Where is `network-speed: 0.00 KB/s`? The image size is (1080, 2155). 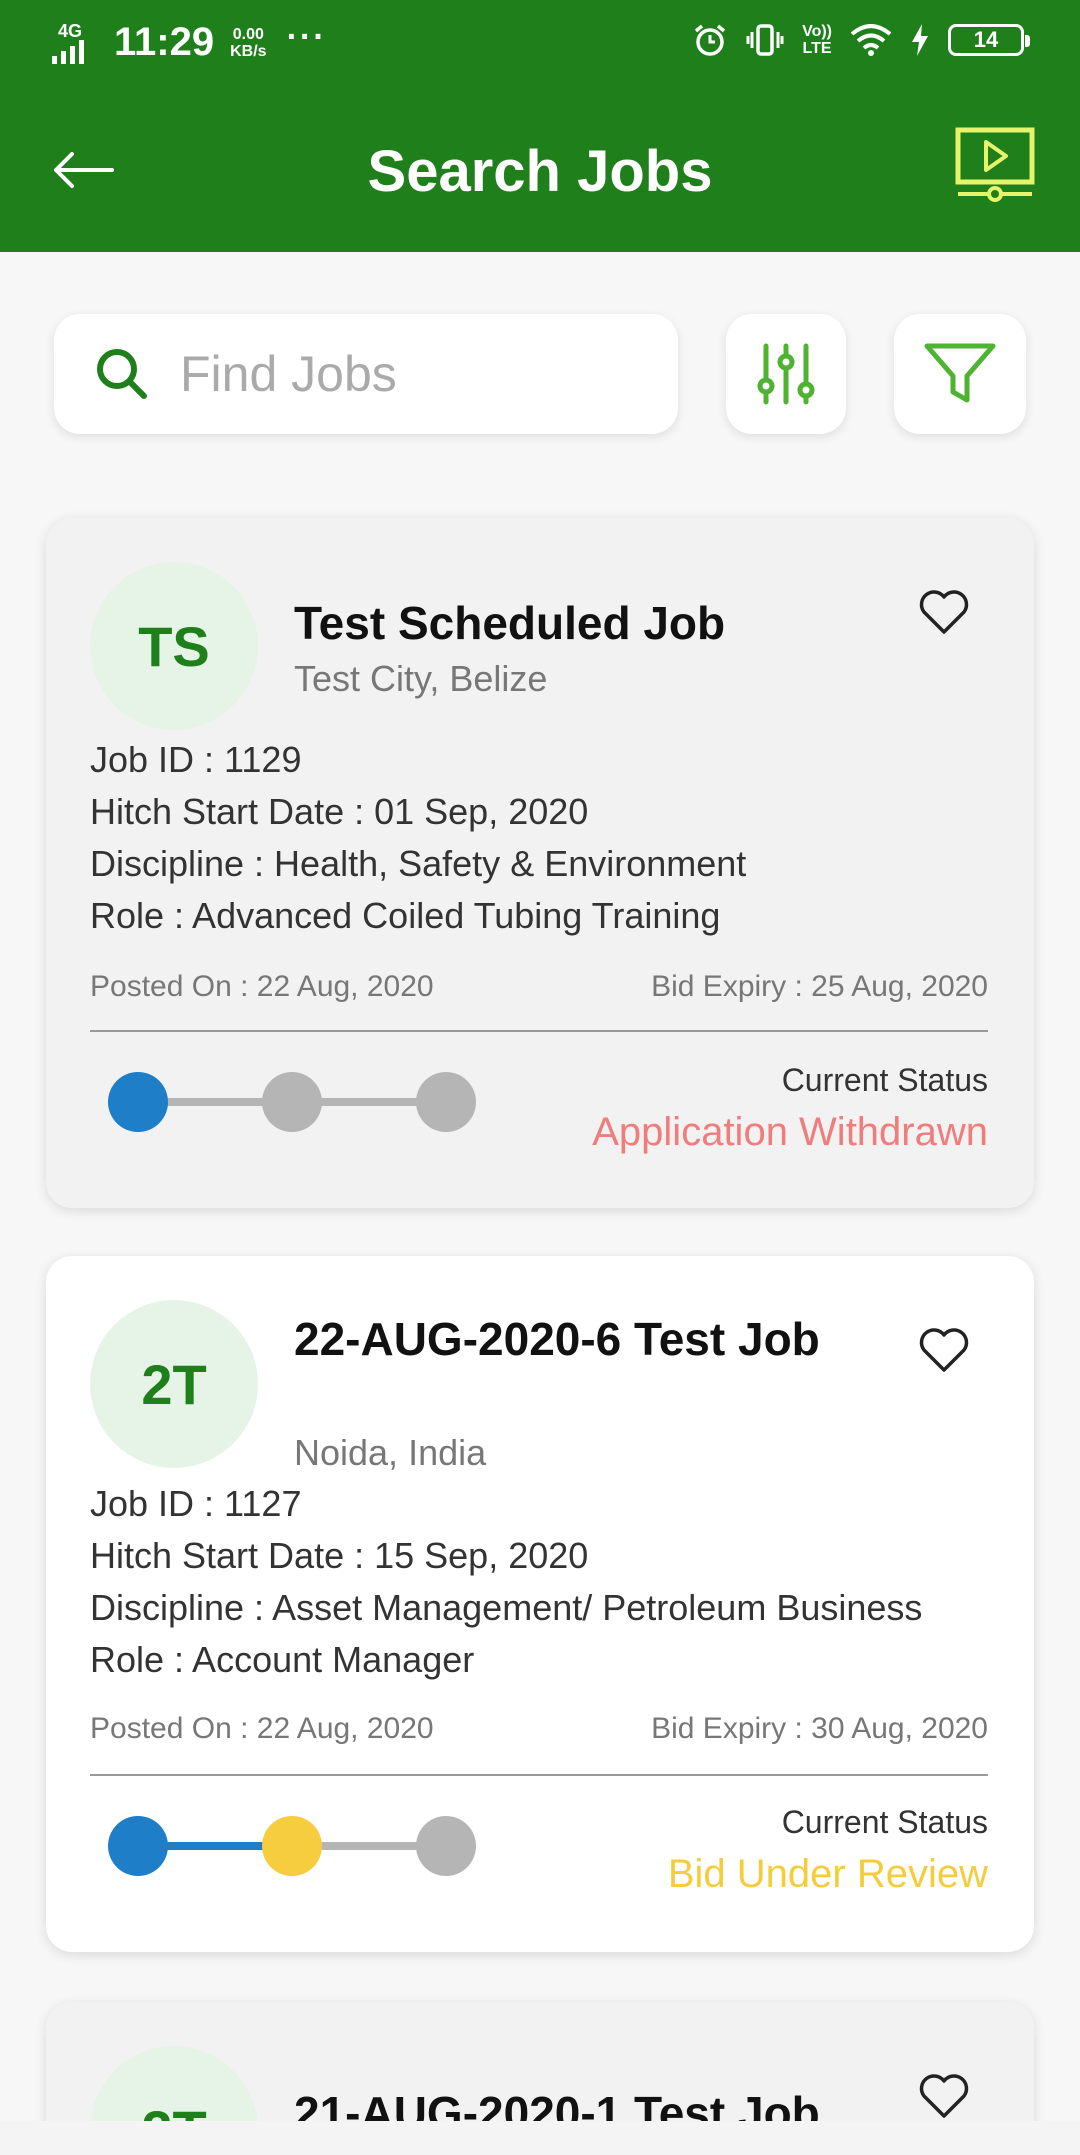
network-speed: 0.00 KB/s is located at coordinates (248, 43).